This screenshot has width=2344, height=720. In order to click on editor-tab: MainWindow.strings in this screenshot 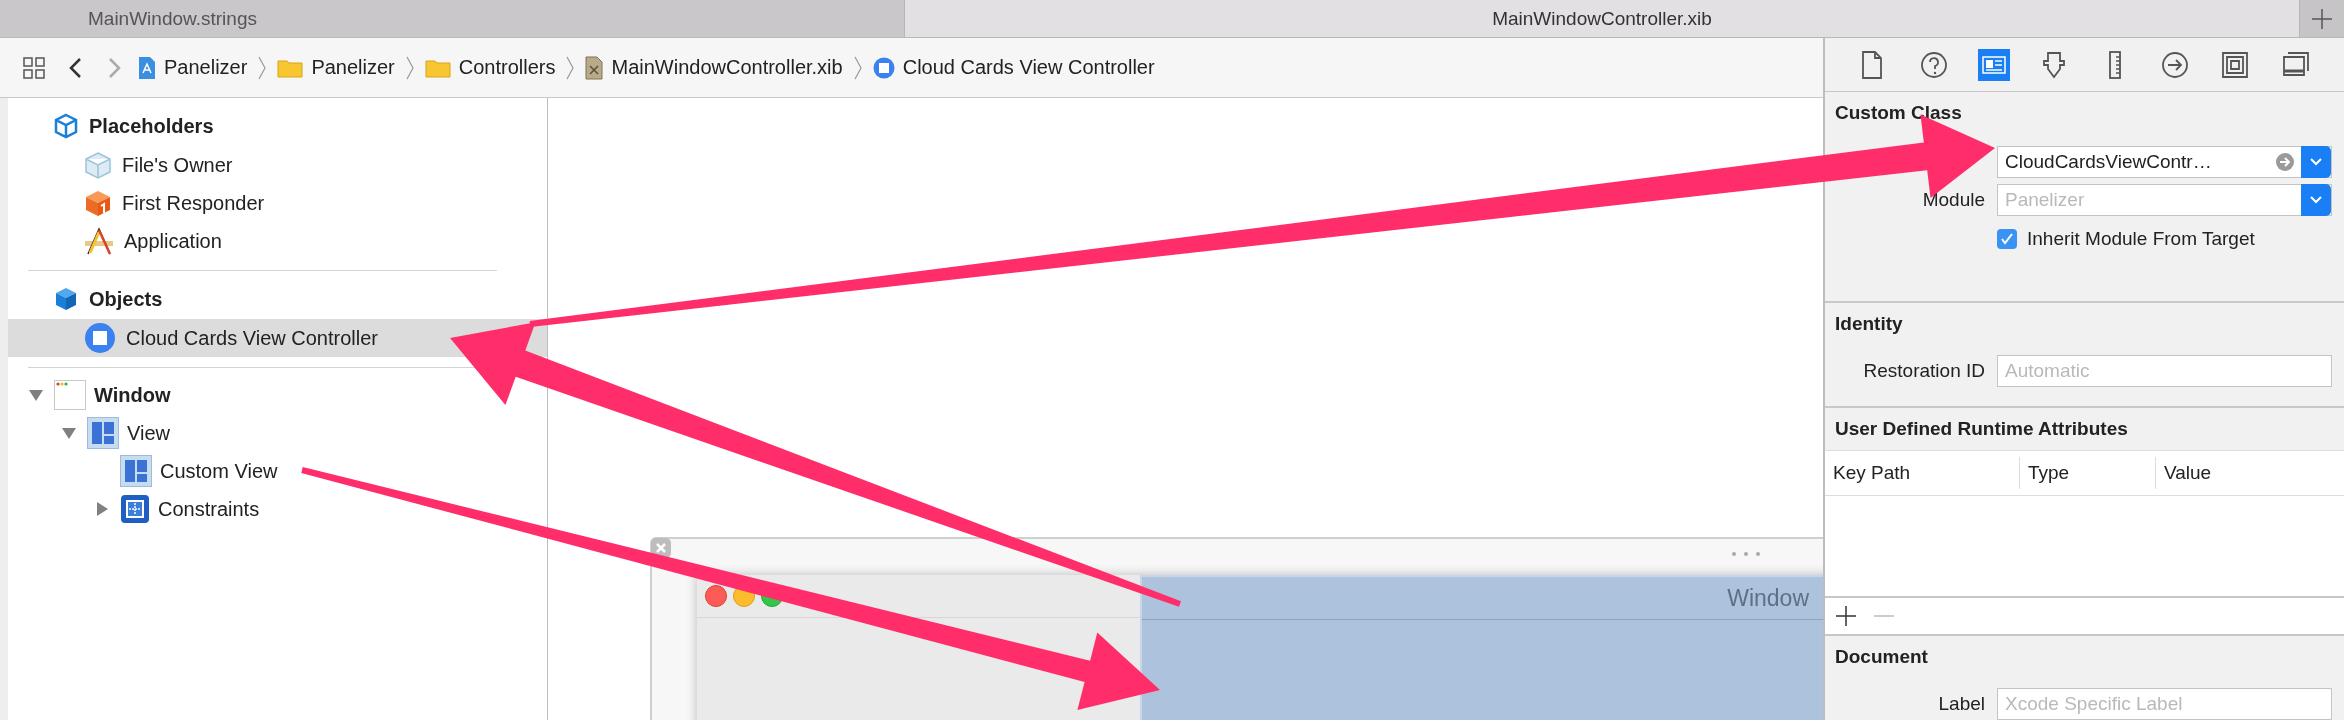, I will do `click(452, 18)`.